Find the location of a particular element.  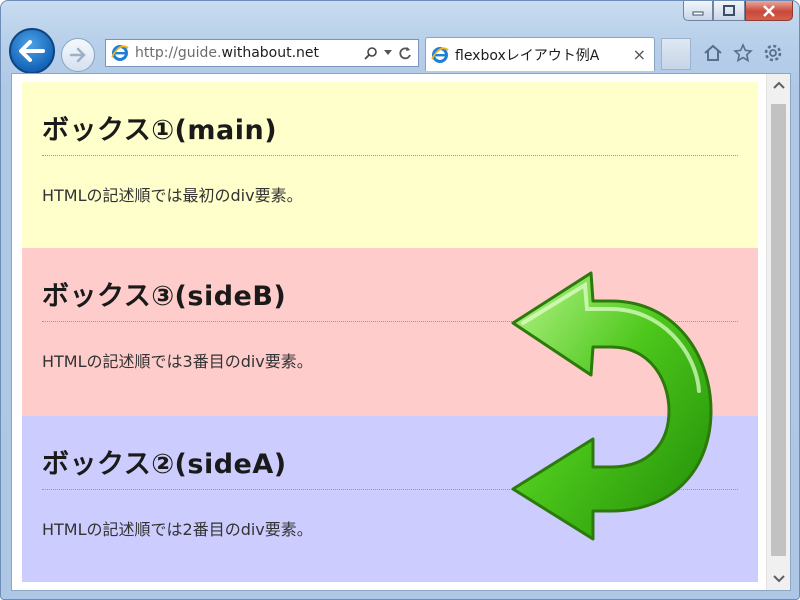

forward-arrow-icon is located at coordinates (77, 55).